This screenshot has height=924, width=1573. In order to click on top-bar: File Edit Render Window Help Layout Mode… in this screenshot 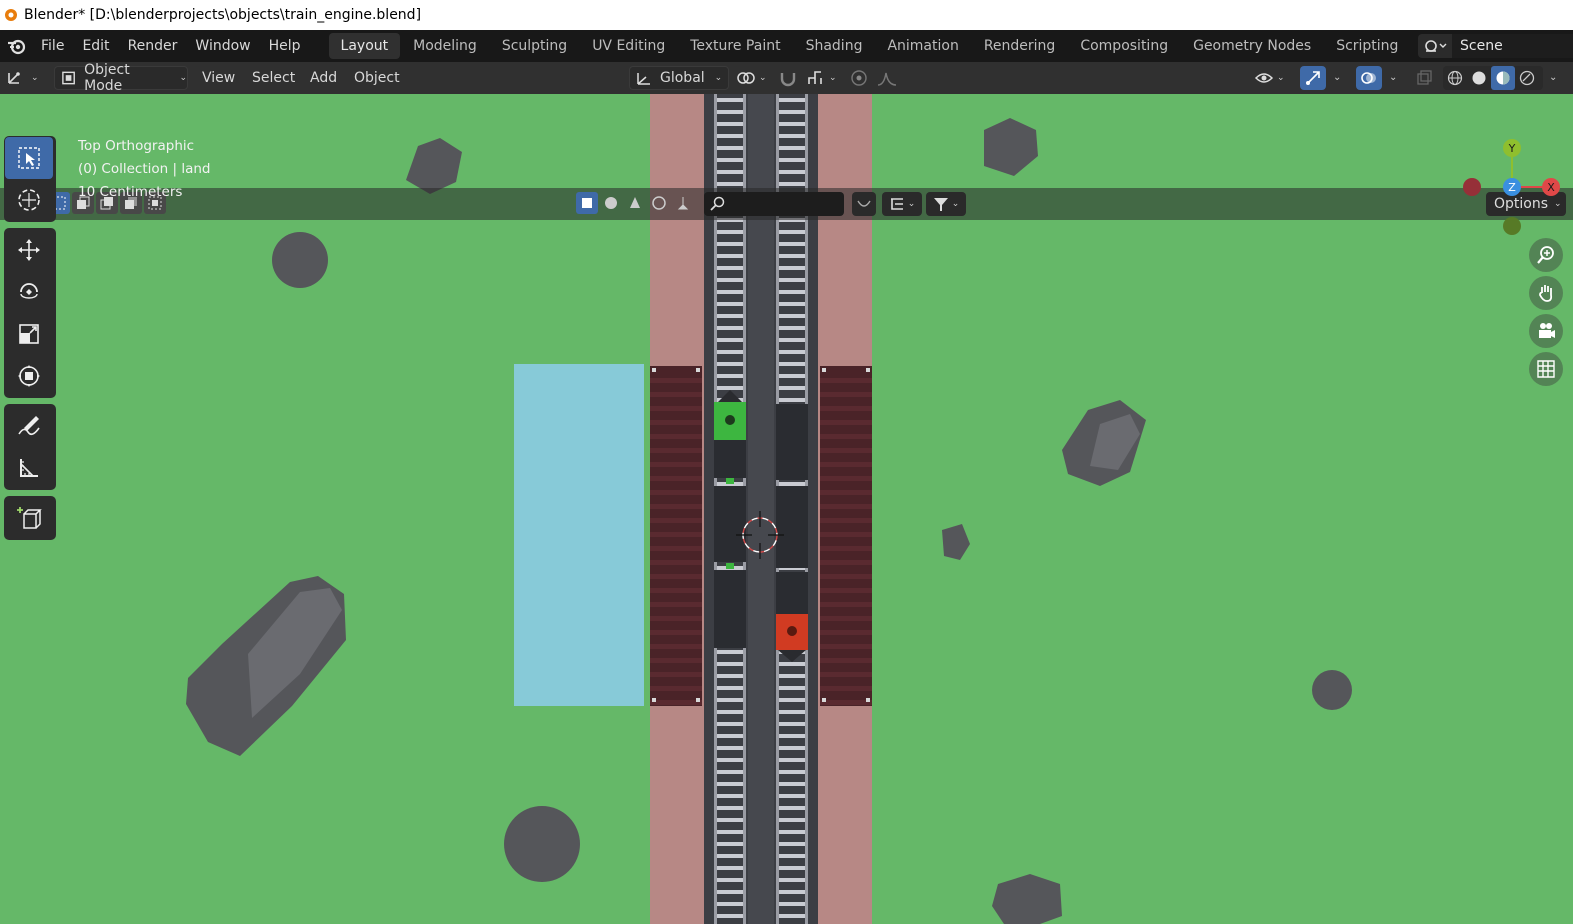, I will do `click(786, 46)`.